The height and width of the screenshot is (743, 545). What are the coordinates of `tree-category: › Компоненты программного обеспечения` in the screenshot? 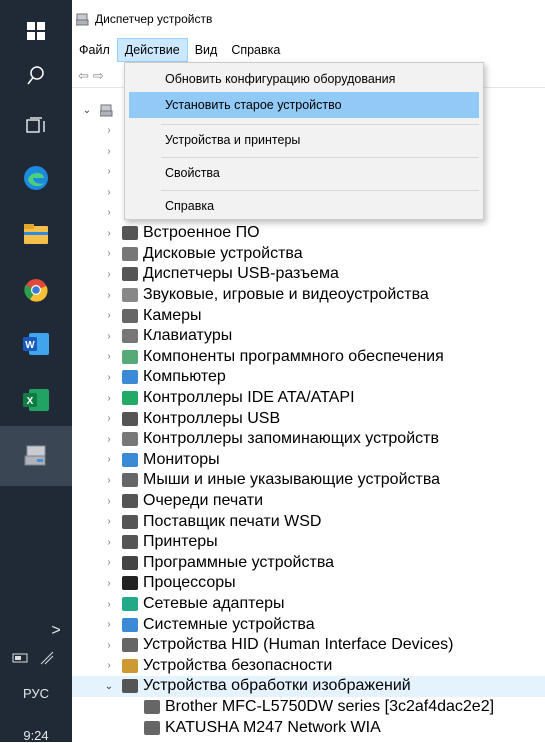 It's located at (308, 357).